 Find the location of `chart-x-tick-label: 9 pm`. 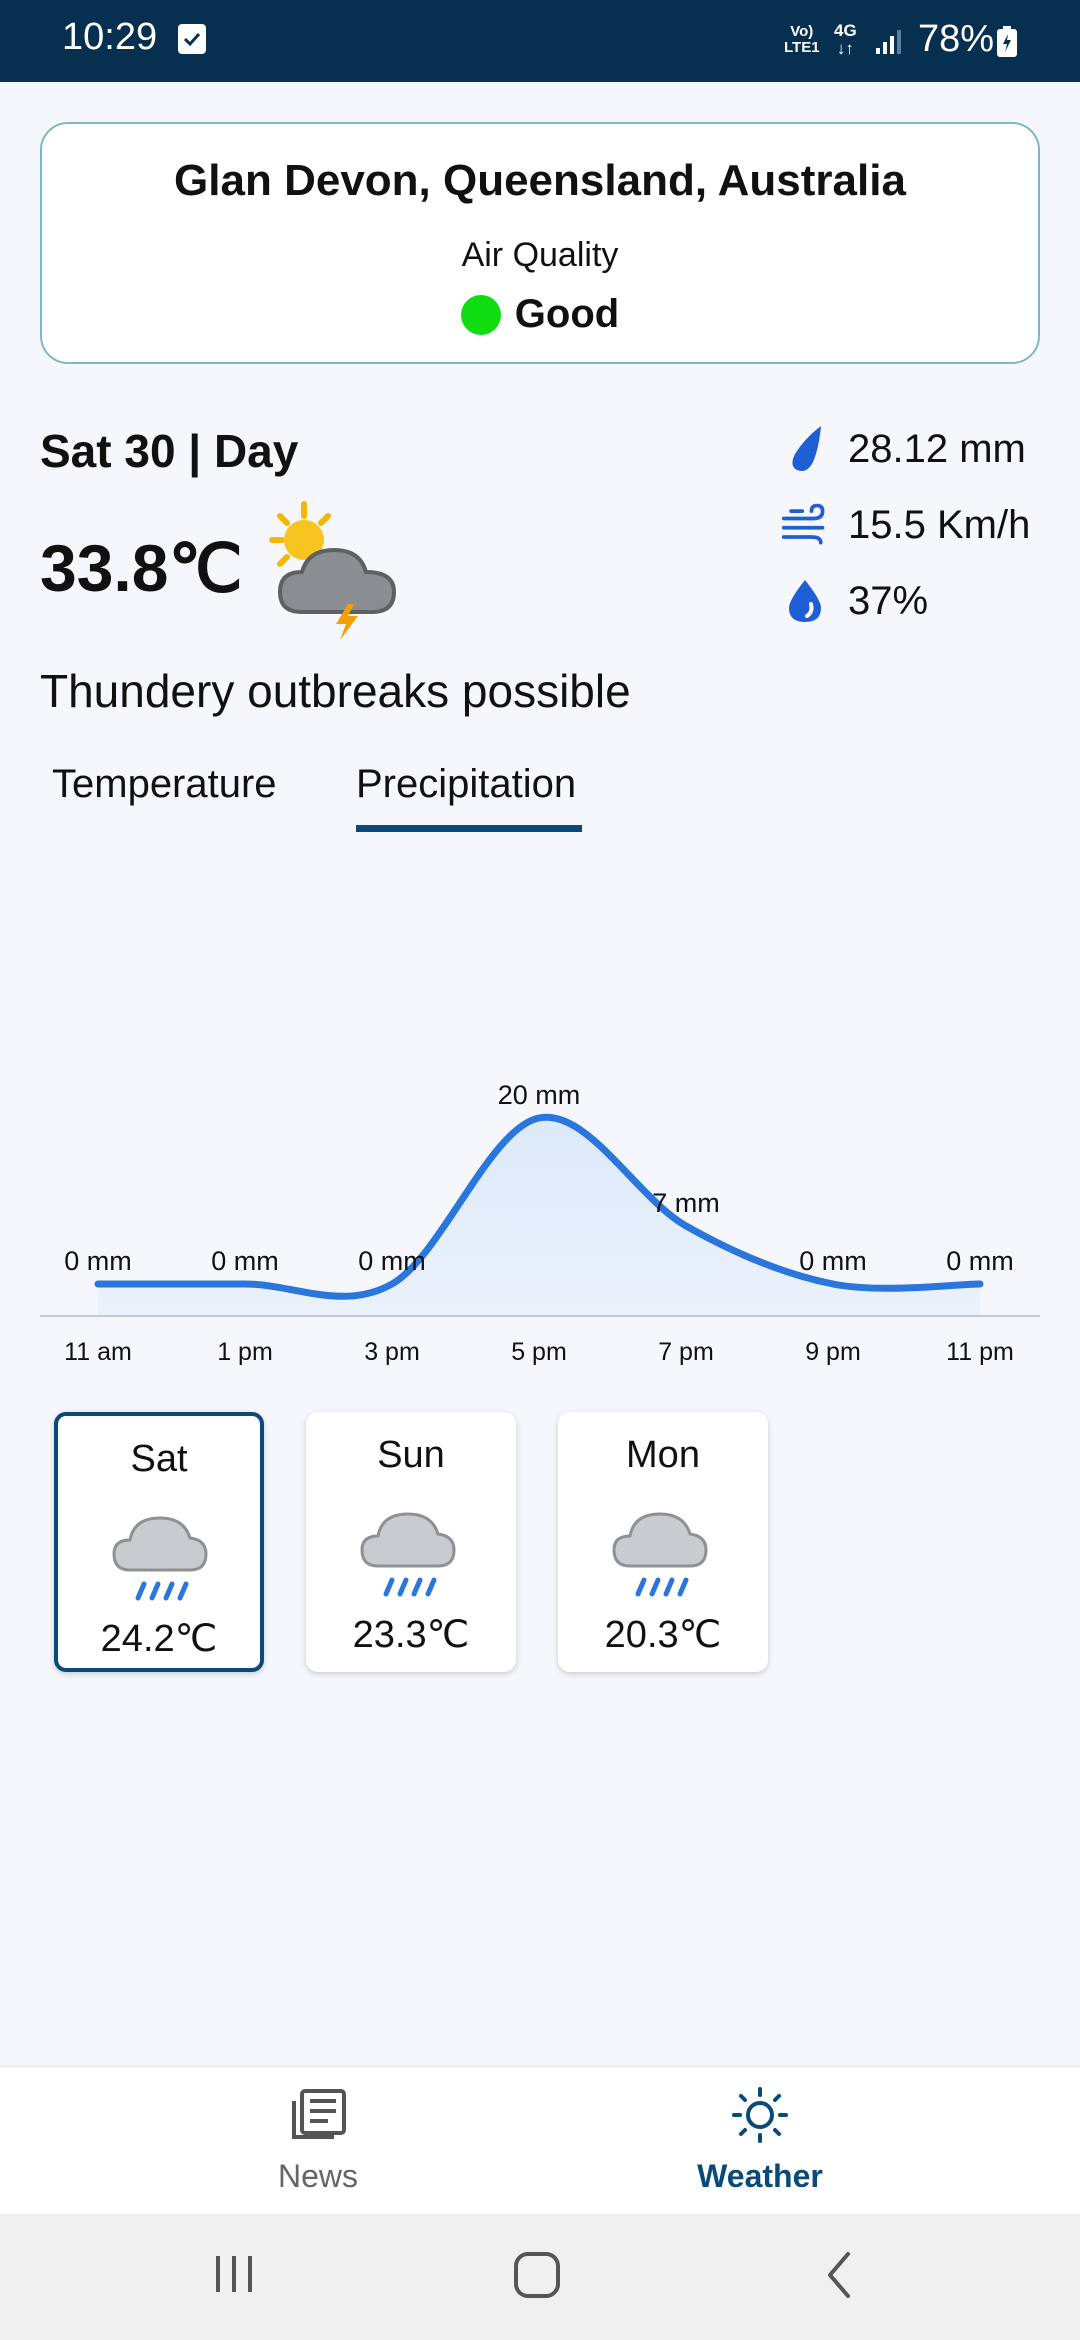

chart-x-tick-label: 9 pm is located at coordinates (833, 1352).